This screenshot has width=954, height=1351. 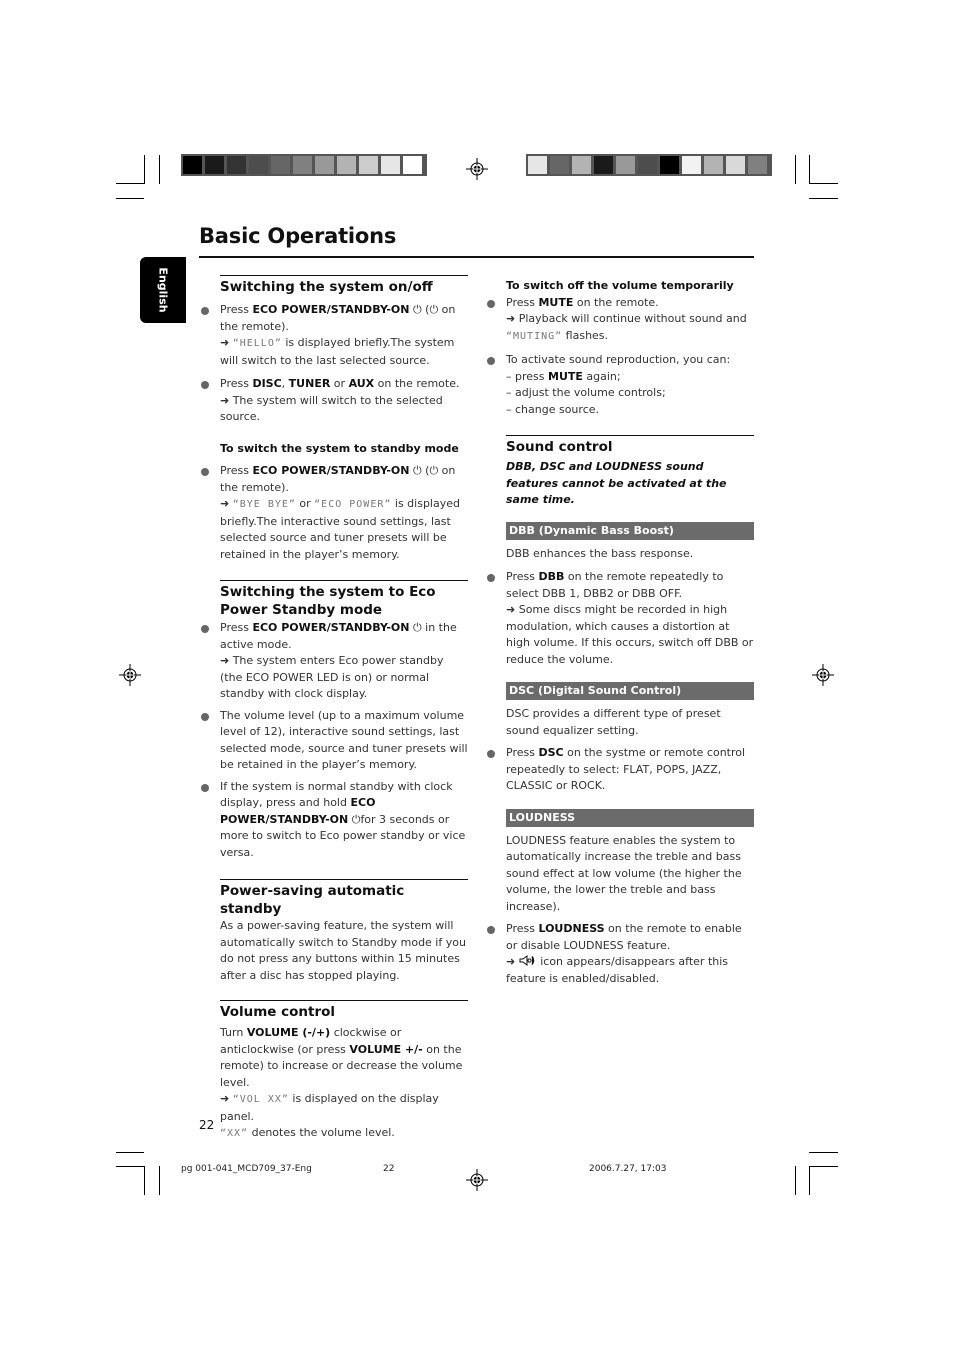 I want to click on section-heading-power-saving: Power-saving automatic standby, so click(x=344, y=898).